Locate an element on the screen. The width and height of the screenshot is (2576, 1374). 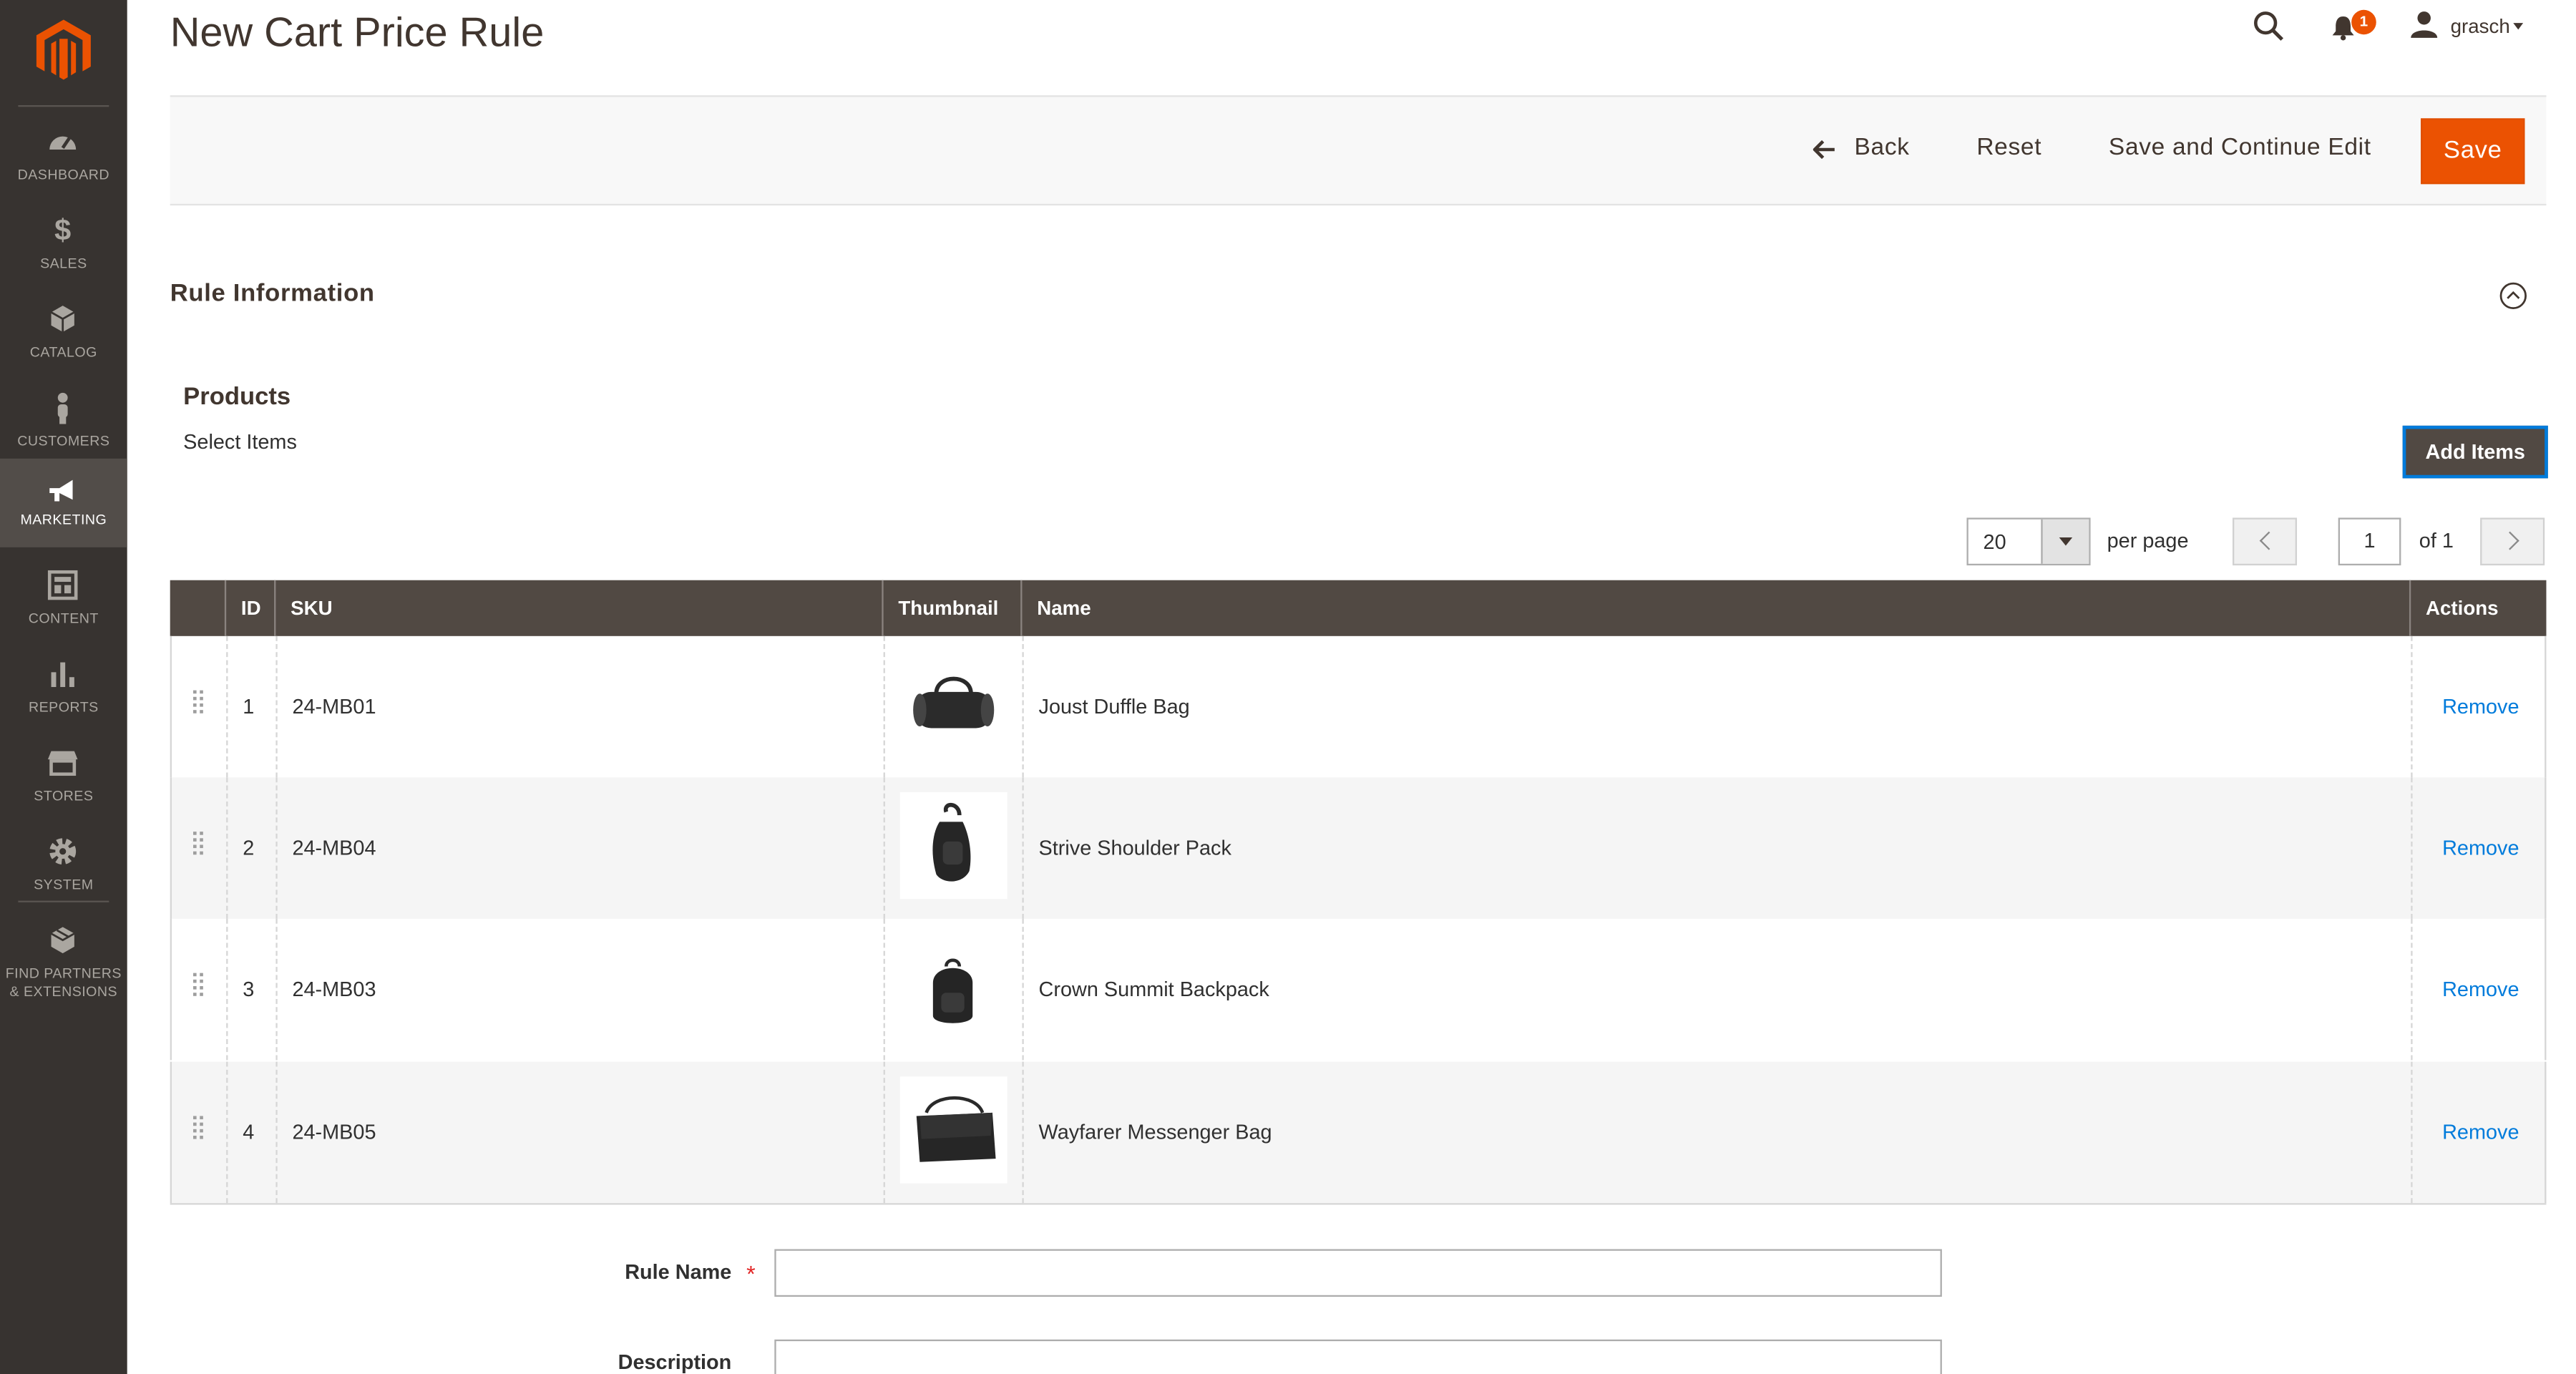
sidebar-item-sales: $ SALES is located at coordinates (63, 248).